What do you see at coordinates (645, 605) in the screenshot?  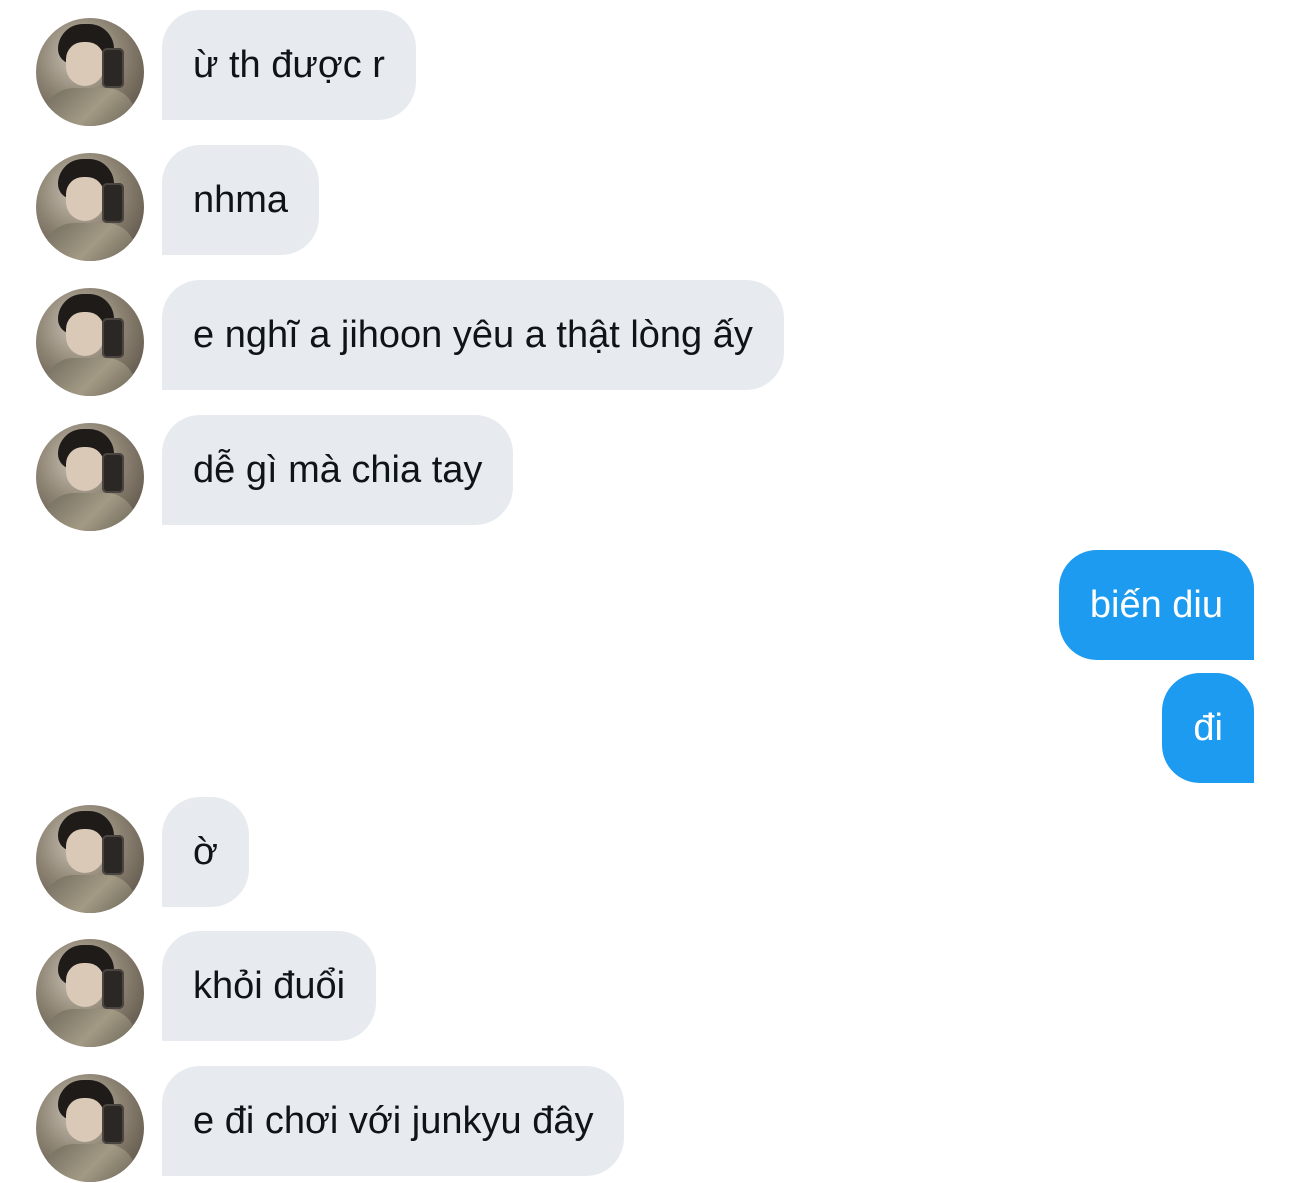 I see `message-row: biến diu` at bounding box center [645, 605].